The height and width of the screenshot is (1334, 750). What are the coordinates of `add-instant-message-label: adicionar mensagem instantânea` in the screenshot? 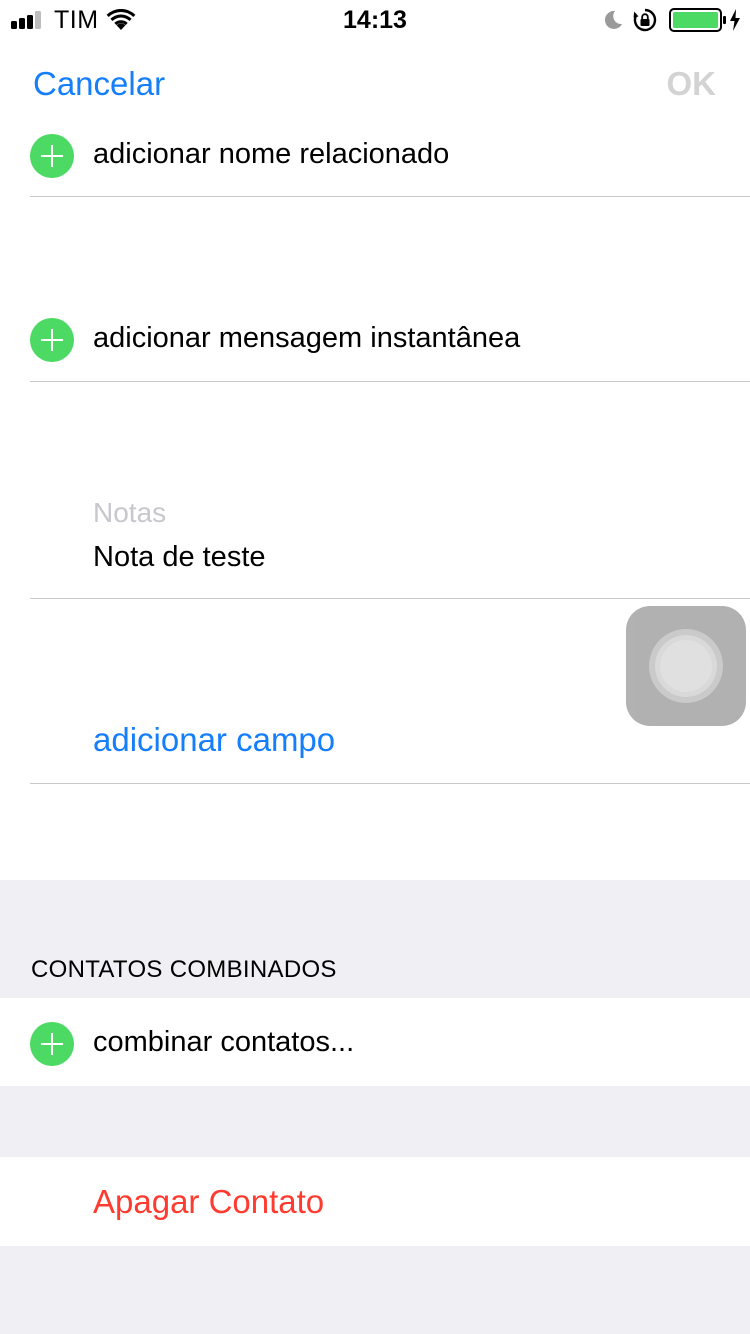 It's located at (307, 338).